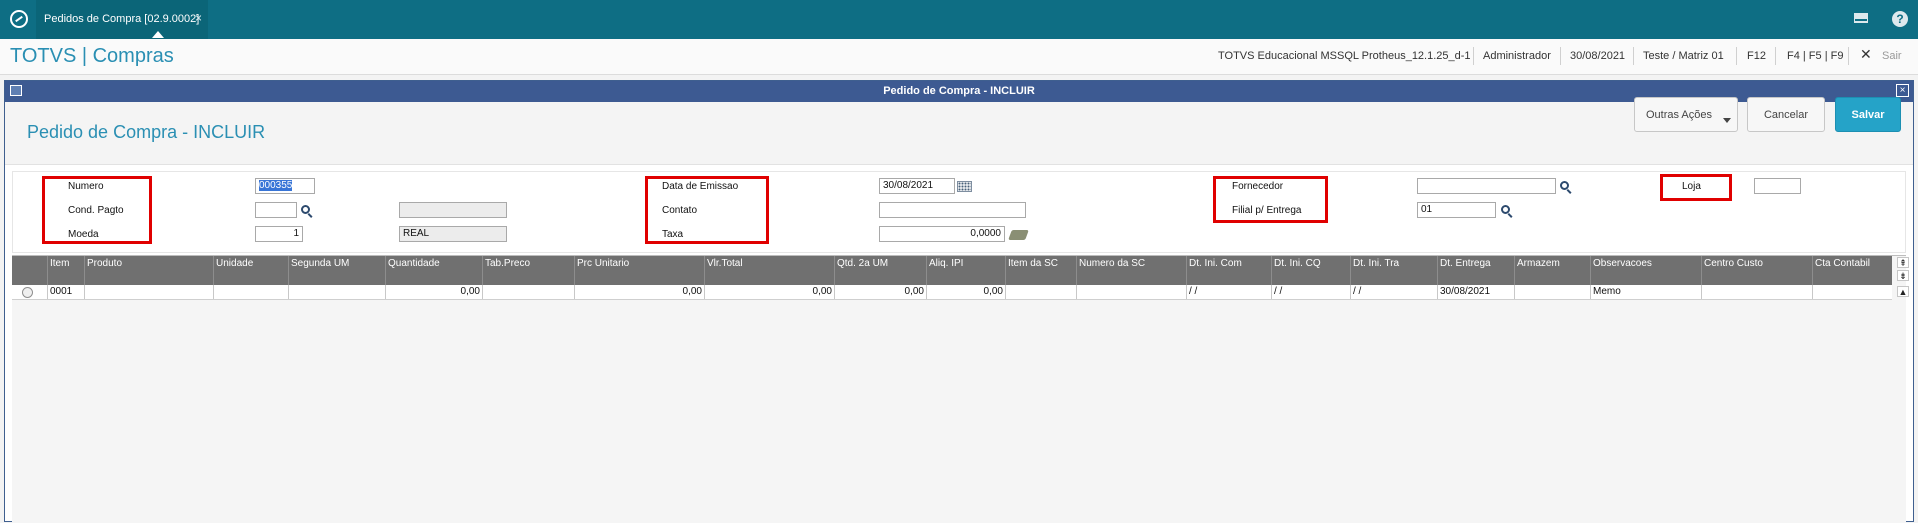 This screenshot has width=1918, height=523. Describe the element at coordinates (1852, 270) in the screenshot. I see `column-header: Cta Contabil` at that location.